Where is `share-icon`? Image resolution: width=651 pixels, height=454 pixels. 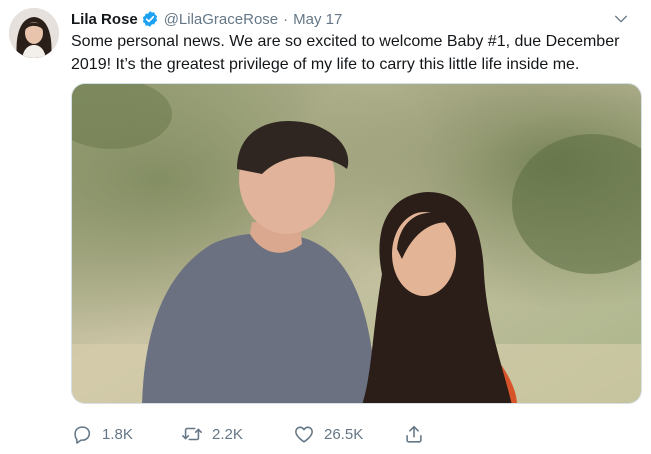 share-icon is located at coordinates (414, 434).